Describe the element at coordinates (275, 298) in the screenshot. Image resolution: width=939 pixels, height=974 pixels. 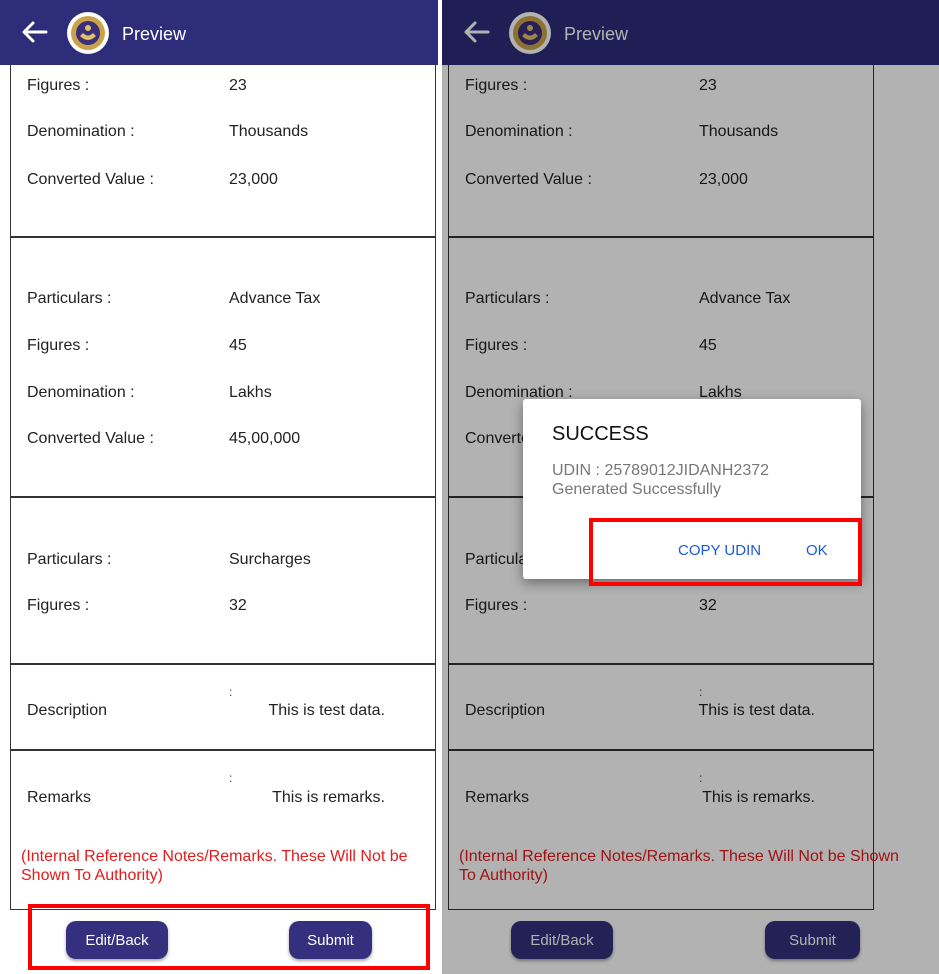
I see `particulars-value: Advance Tax` at that location.